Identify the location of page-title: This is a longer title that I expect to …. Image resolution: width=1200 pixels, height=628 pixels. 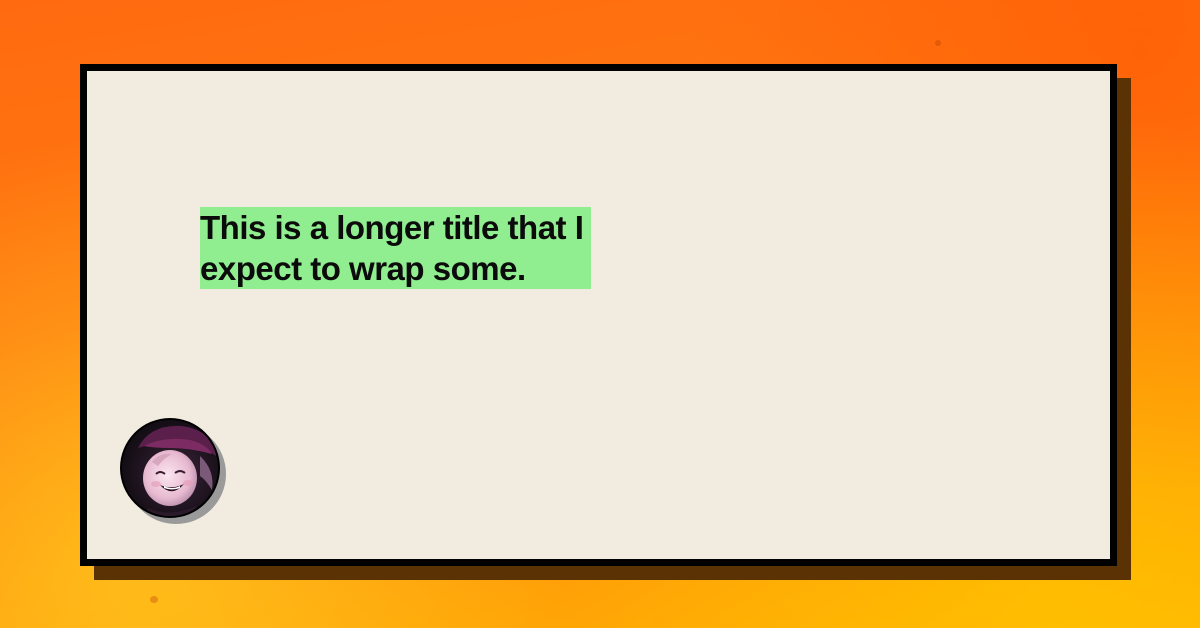
(395, 248).